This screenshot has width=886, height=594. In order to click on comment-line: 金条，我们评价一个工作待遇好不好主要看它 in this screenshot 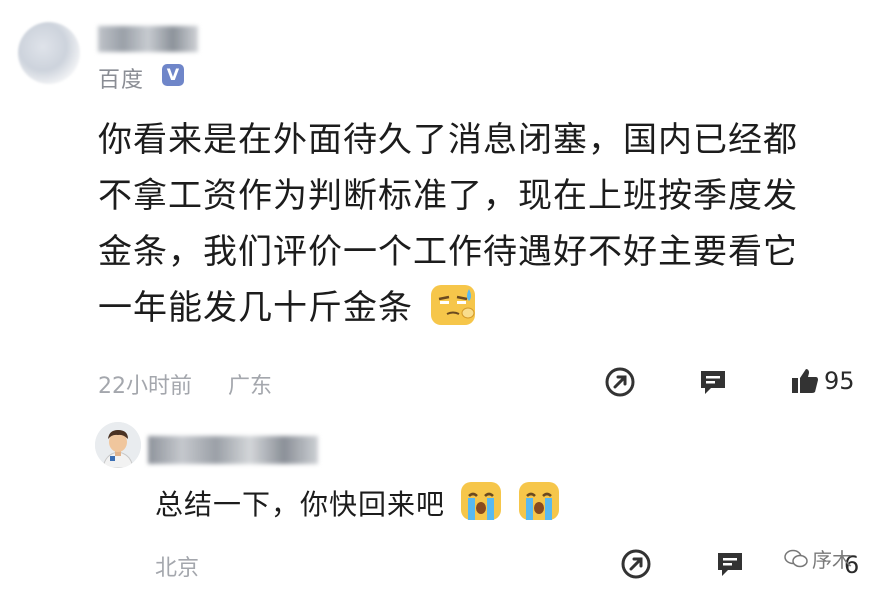, I will do `click(448, 252)`.